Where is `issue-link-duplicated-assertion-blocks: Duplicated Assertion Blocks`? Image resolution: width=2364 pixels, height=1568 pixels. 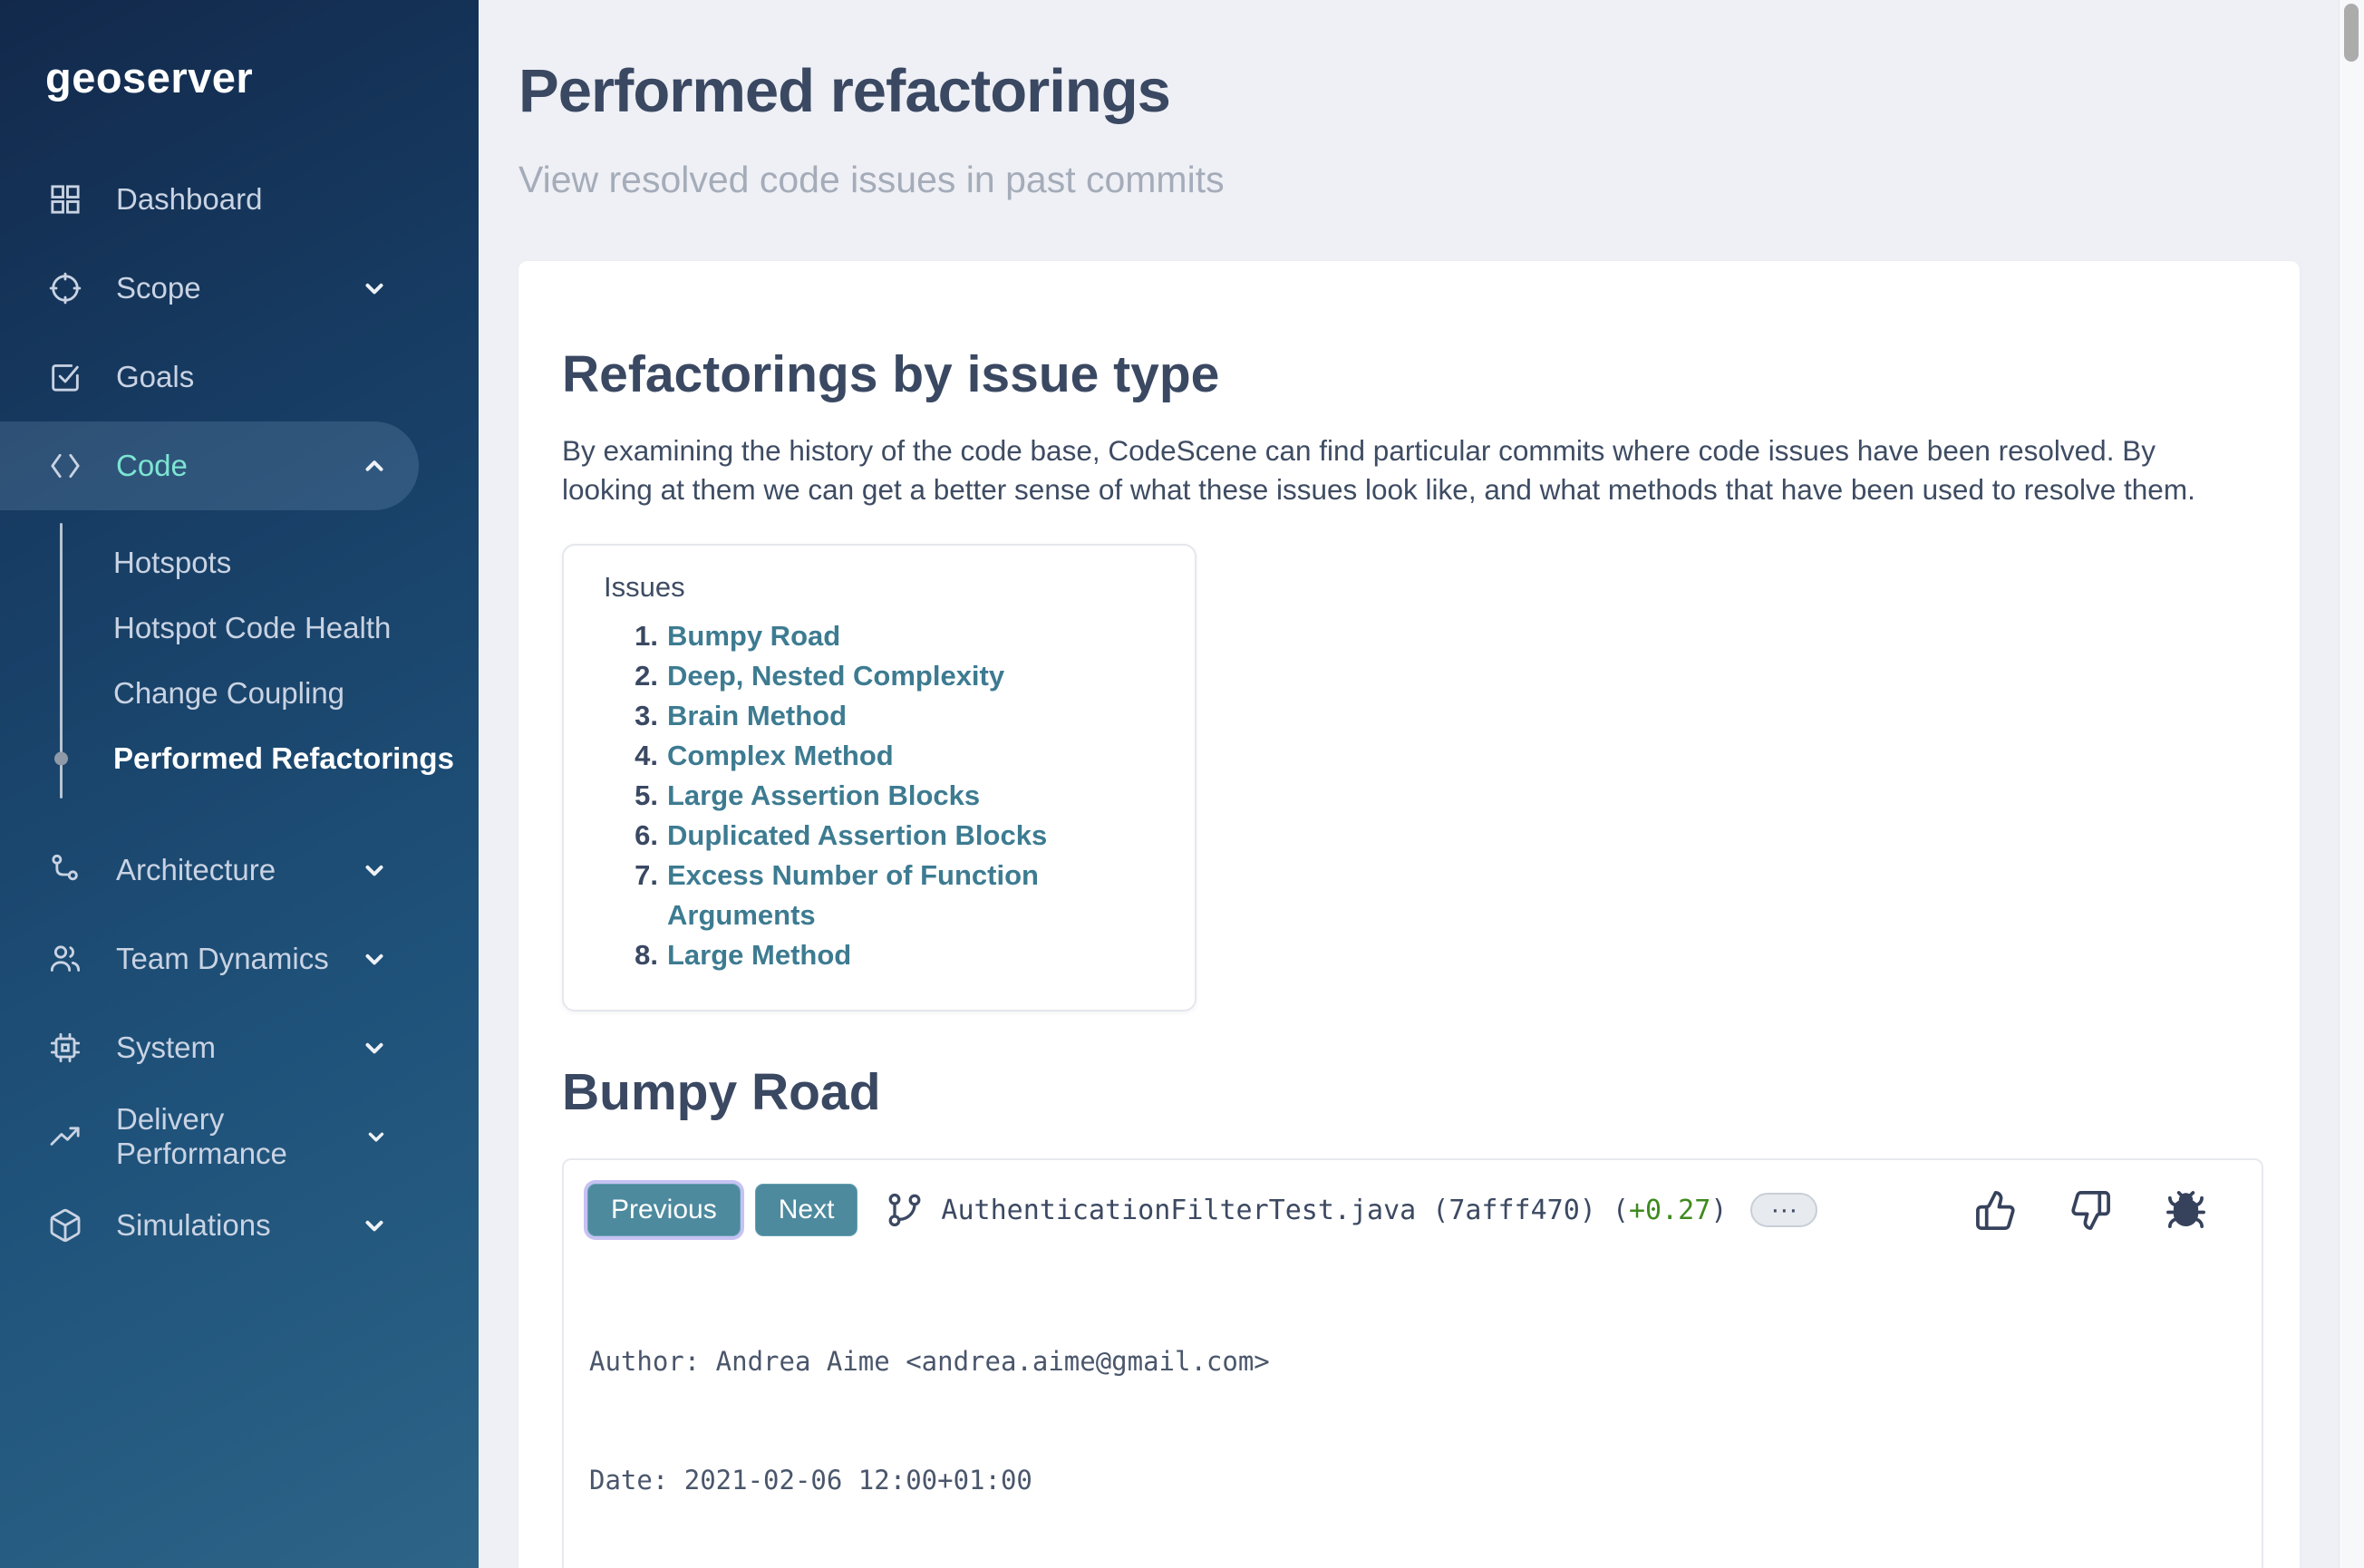 issue-link-duplicated-assertion-blocks: Duplicated Assertion Blocks is located at coordinates (857, 836).